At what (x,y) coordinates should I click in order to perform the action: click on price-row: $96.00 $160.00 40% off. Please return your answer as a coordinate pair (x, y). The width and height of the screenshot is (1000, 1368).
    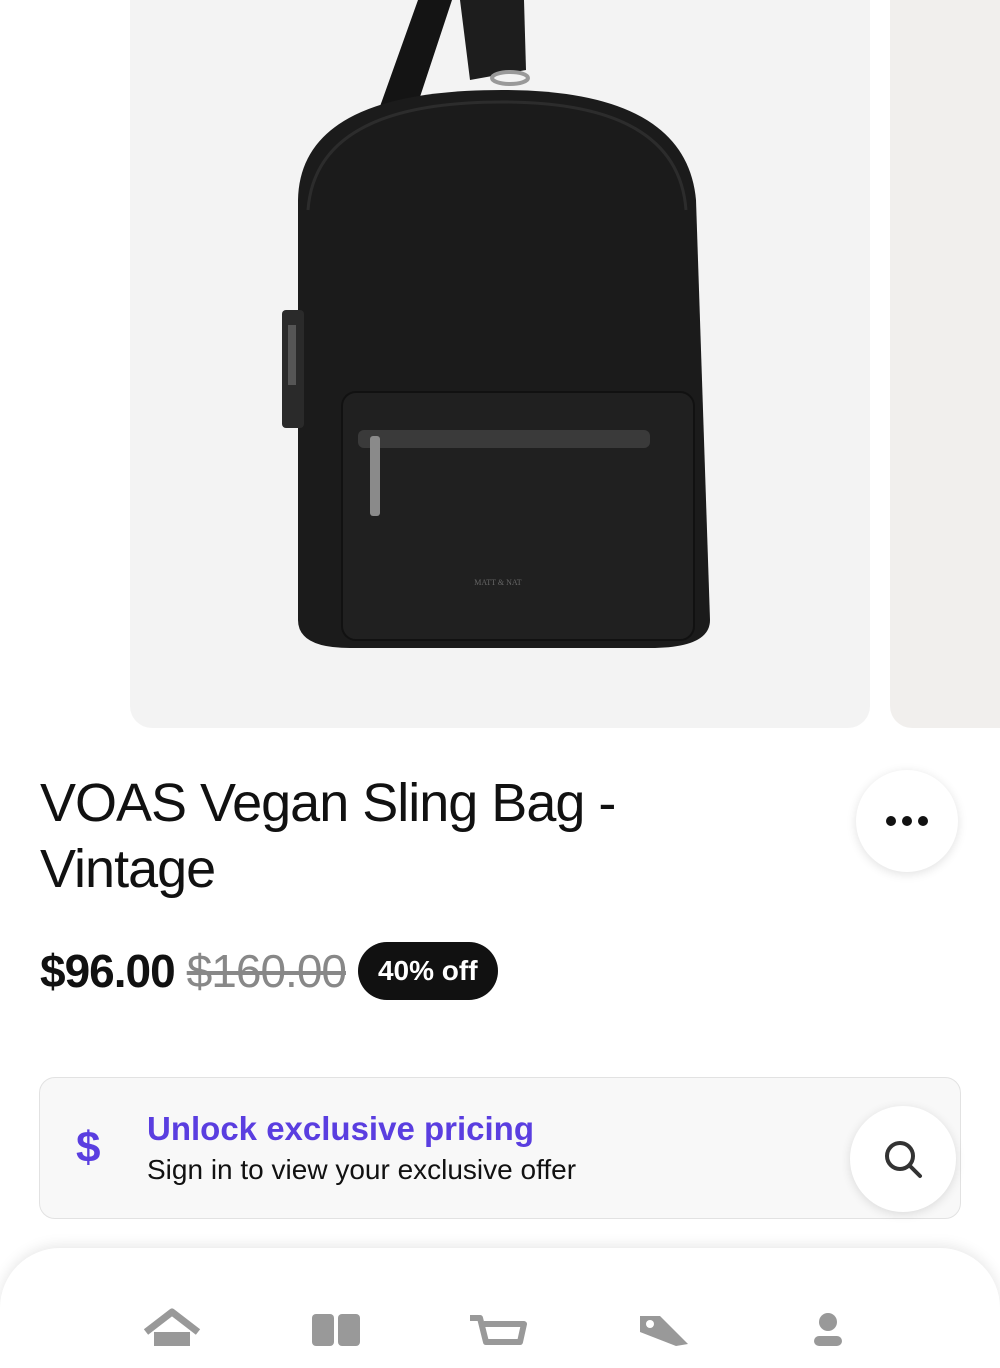
    Looking at the image, I should click on (269, 971).